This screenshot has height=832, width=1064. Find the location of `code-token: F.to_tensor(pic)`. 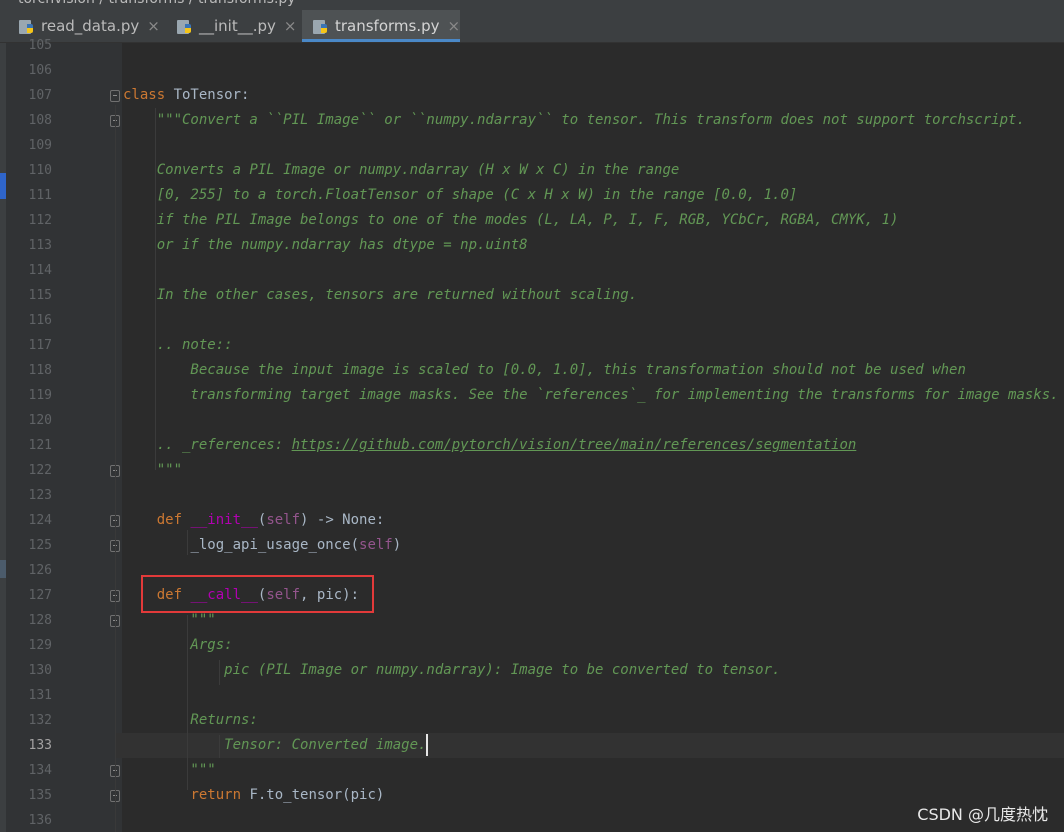

code-token: F.to_tensor(pic) is located at coordinates (317, 795).